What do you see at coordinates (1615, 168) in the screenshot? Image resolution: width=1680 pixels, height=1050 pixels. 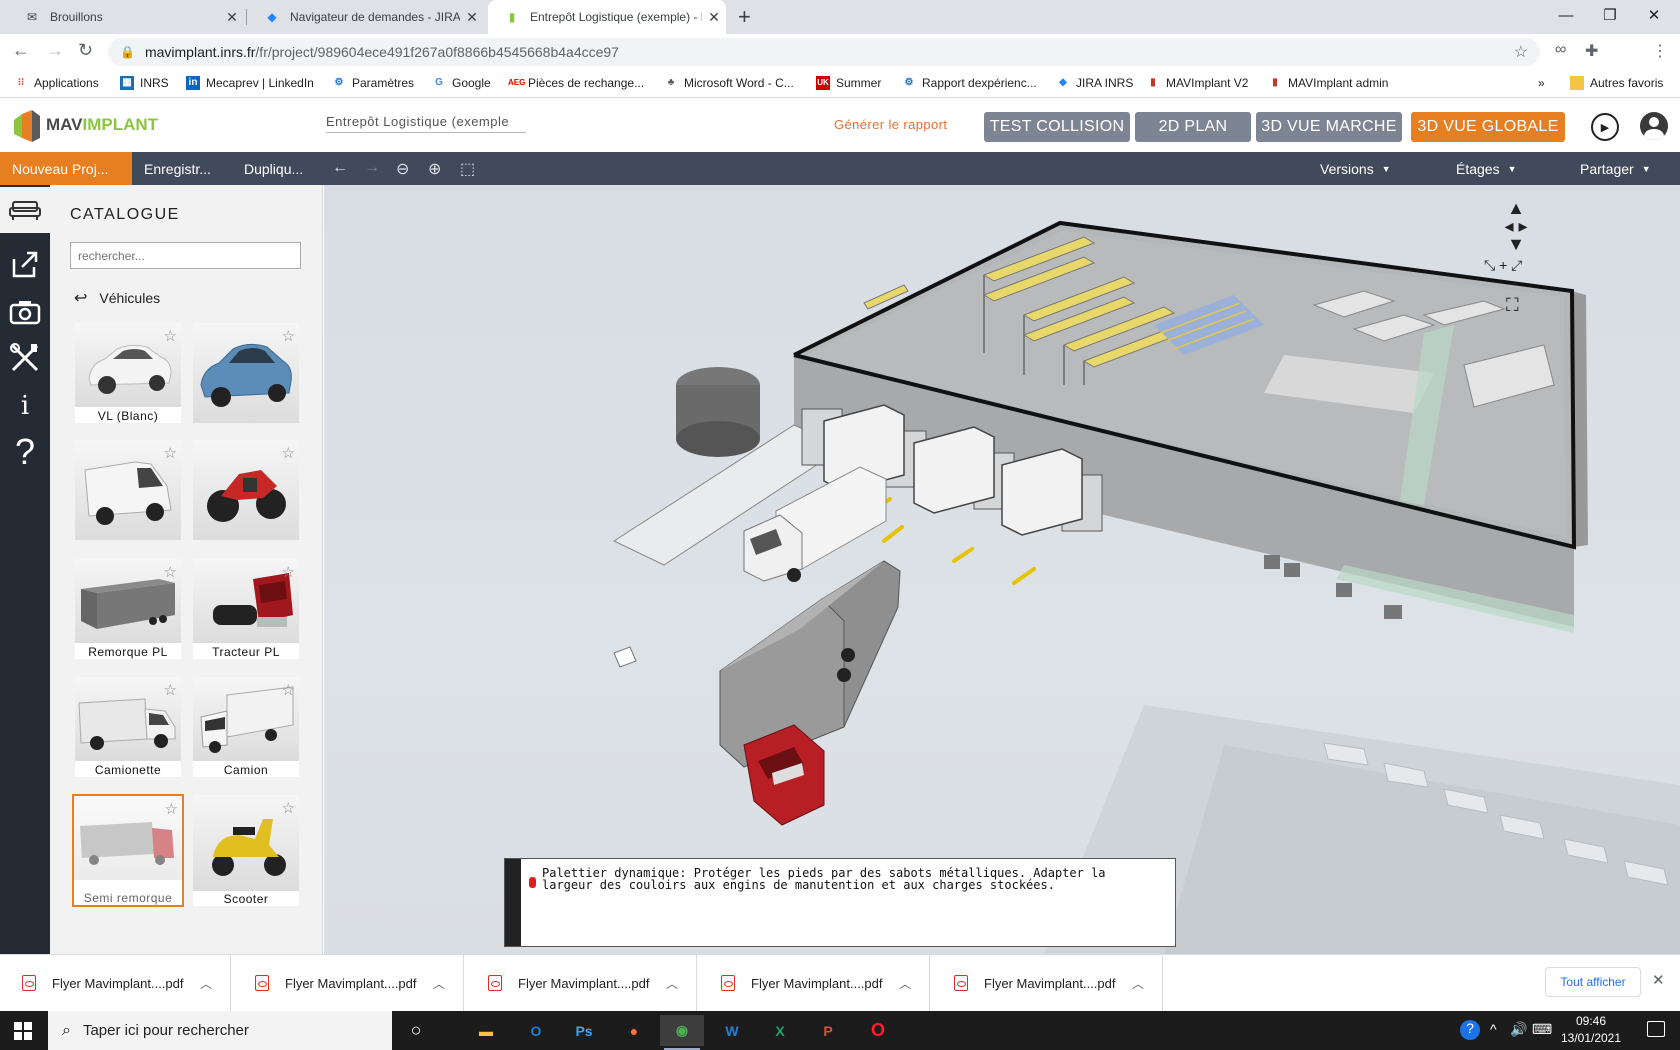 I see `share-dropdown: Partager ▼` at bounding box center [1615, 168].